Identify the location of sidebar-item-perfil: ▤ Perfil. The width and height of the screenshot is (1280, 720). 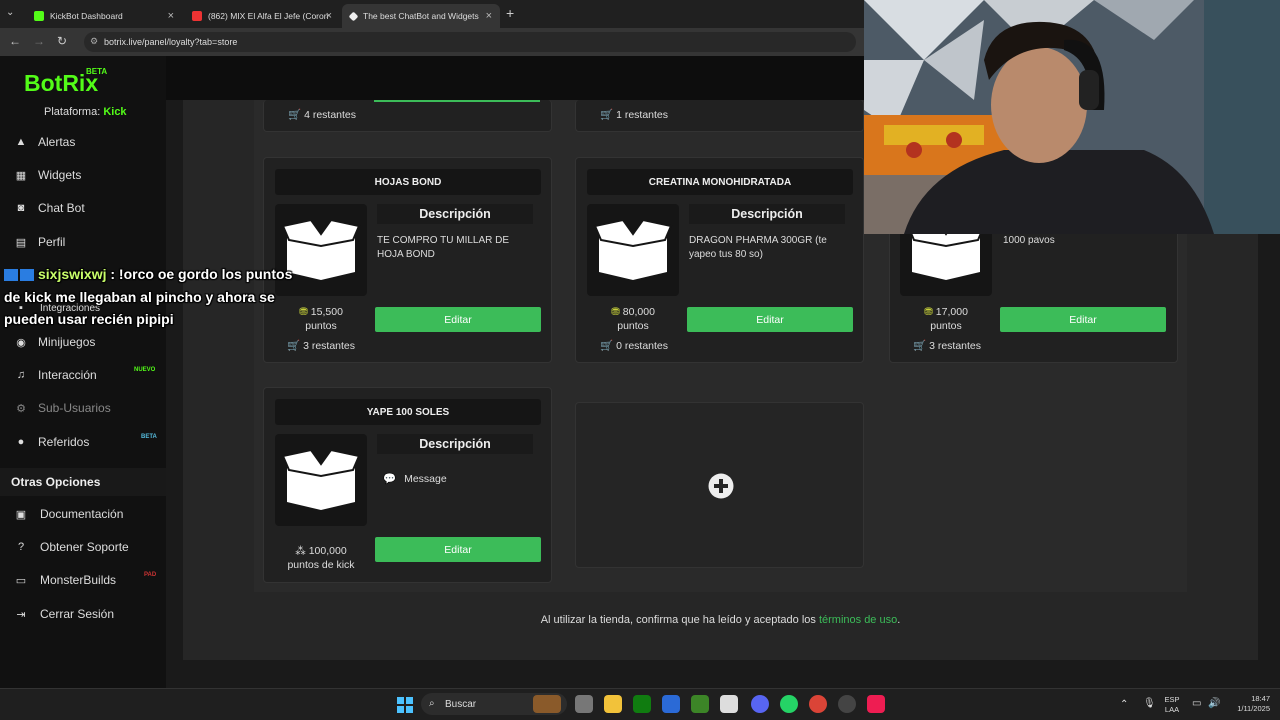
(40, 242).